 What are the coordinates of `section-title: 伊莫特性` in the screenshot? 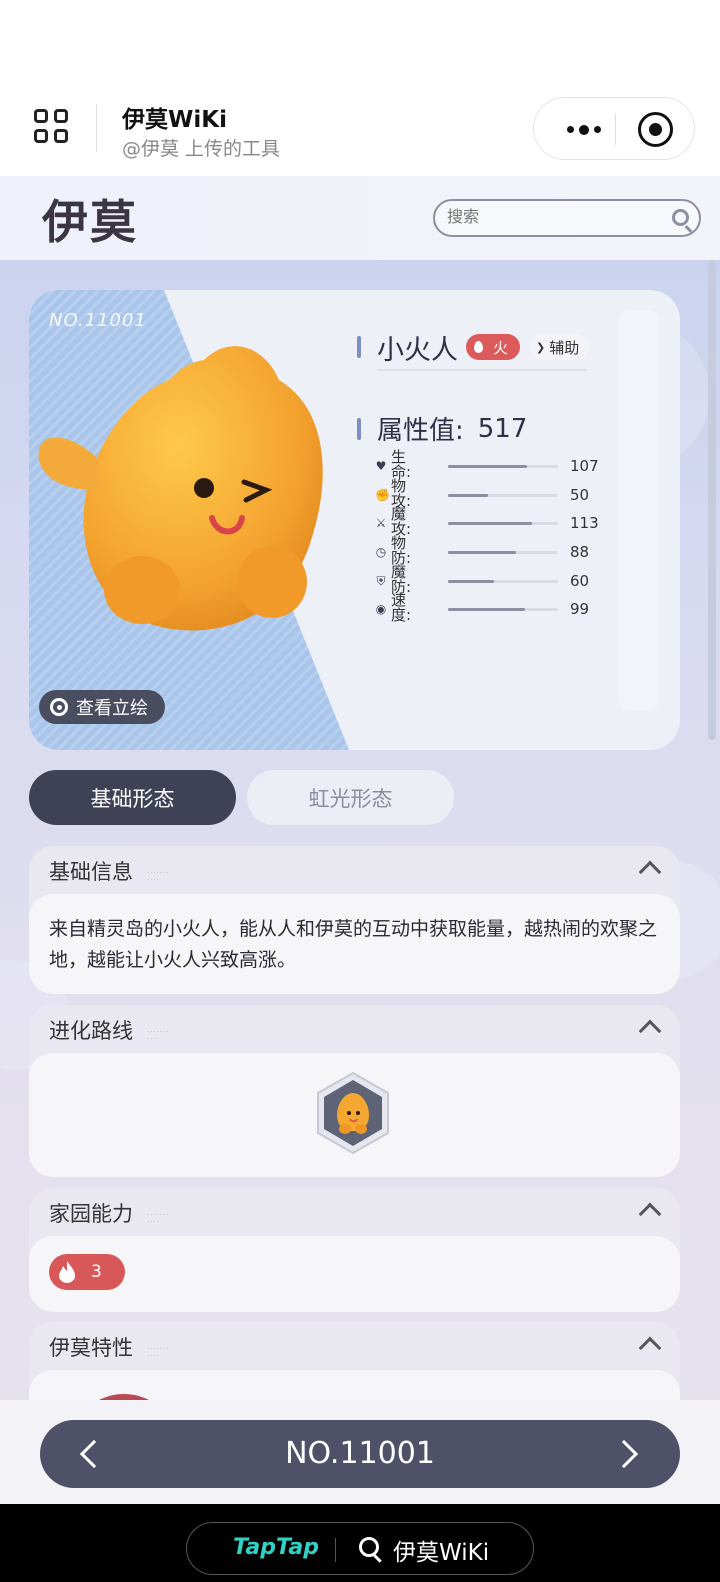 It's located at (91, 1348).